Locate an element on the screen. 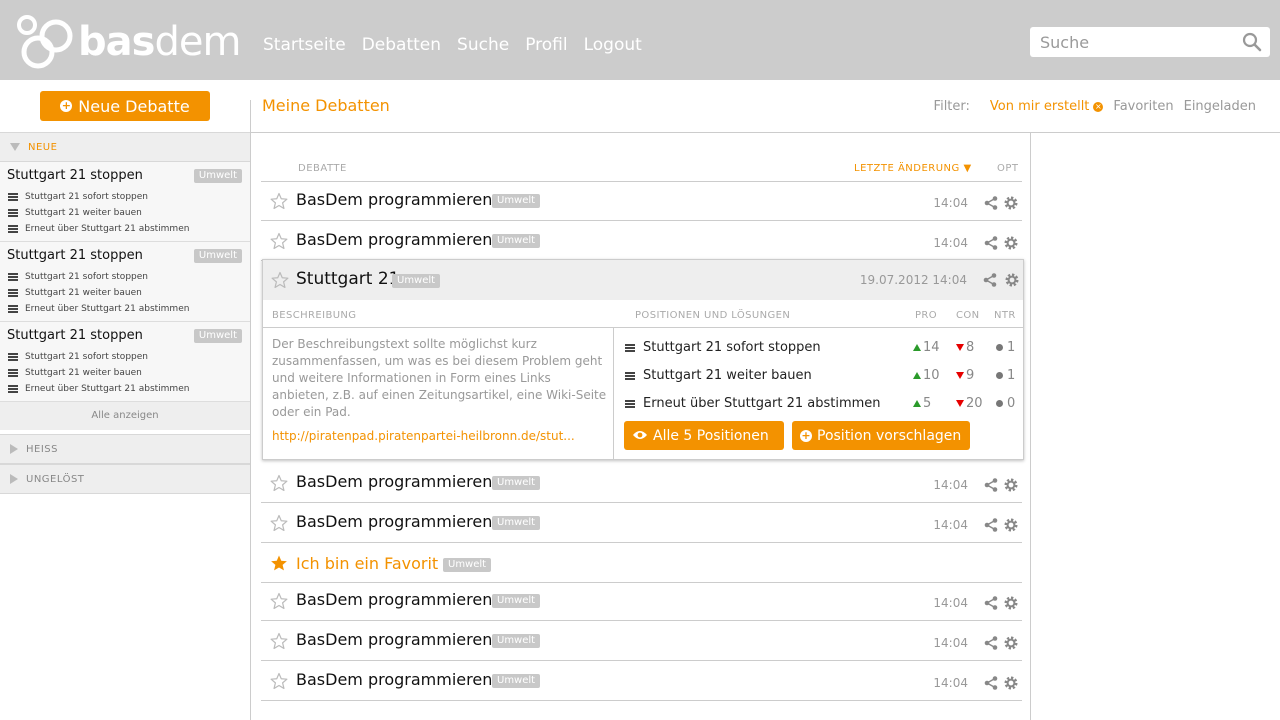 This screenshot has width=1280, height=720. search-input is located at coordinates (1130, 42).